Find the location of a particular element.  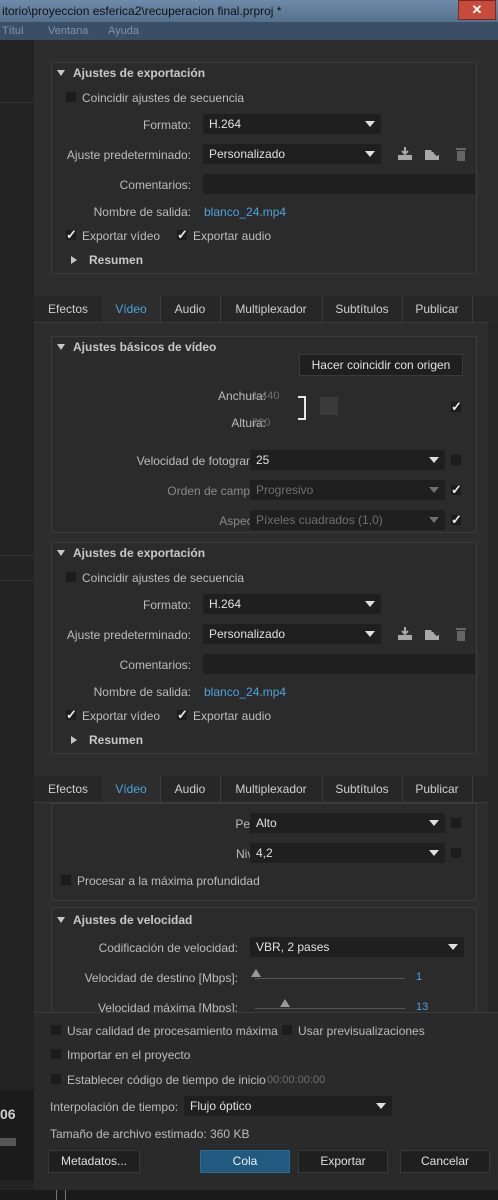

export-audio-checkbox: ✓ is located at coordinates (182, 234).